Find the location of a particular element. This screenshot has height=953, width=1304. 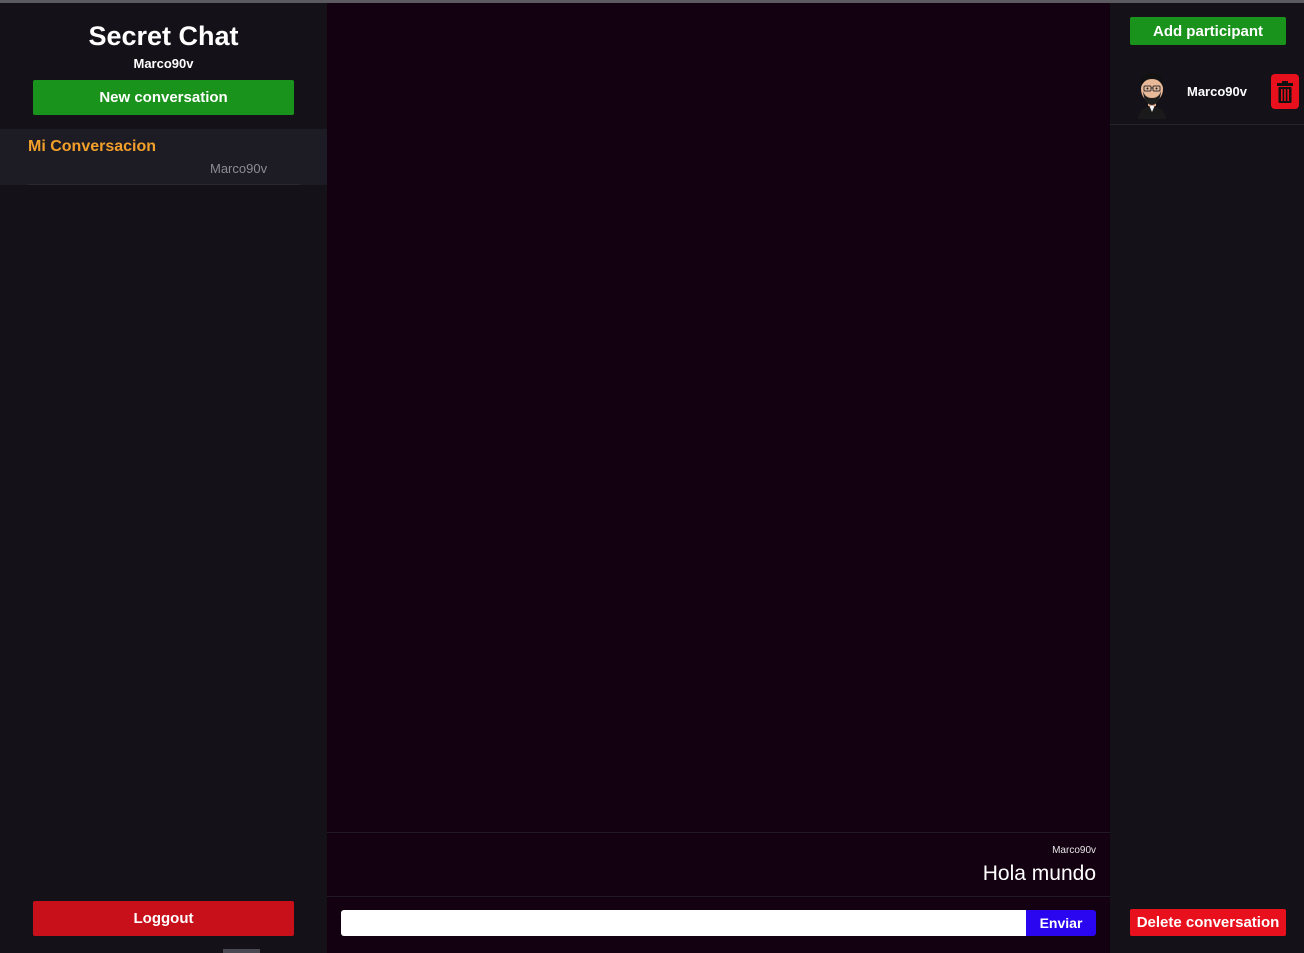

delete-conversation-button: Delete conversation is located at coordinates (1208, 922).